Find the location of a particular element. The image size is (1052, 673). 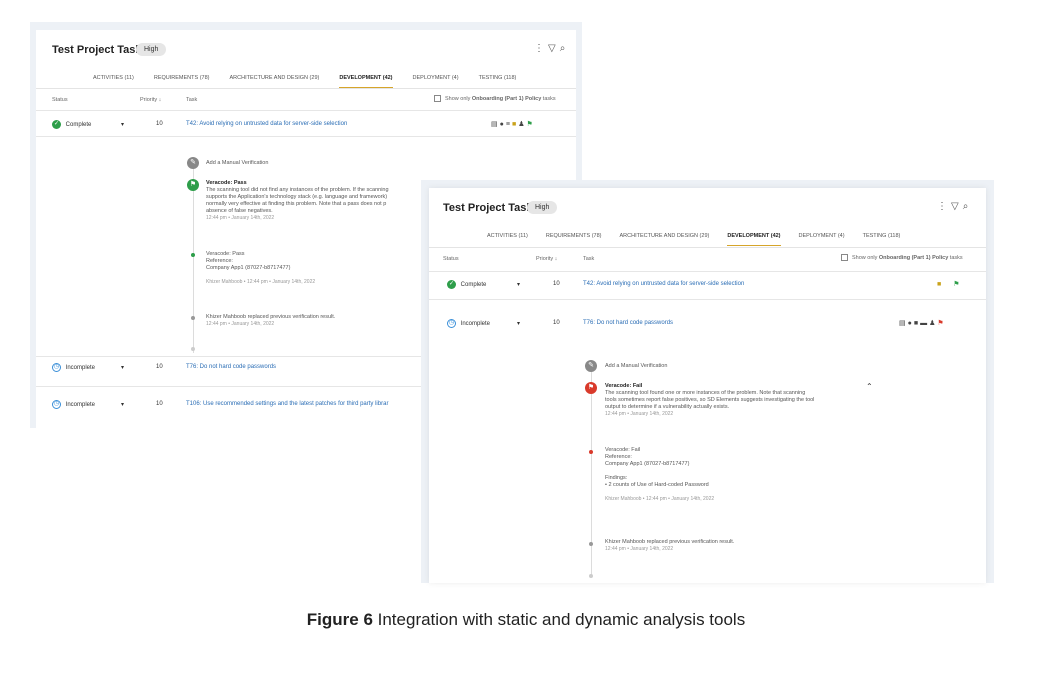

sort-down-icon: ↓ is located at coordinates (160, 100).